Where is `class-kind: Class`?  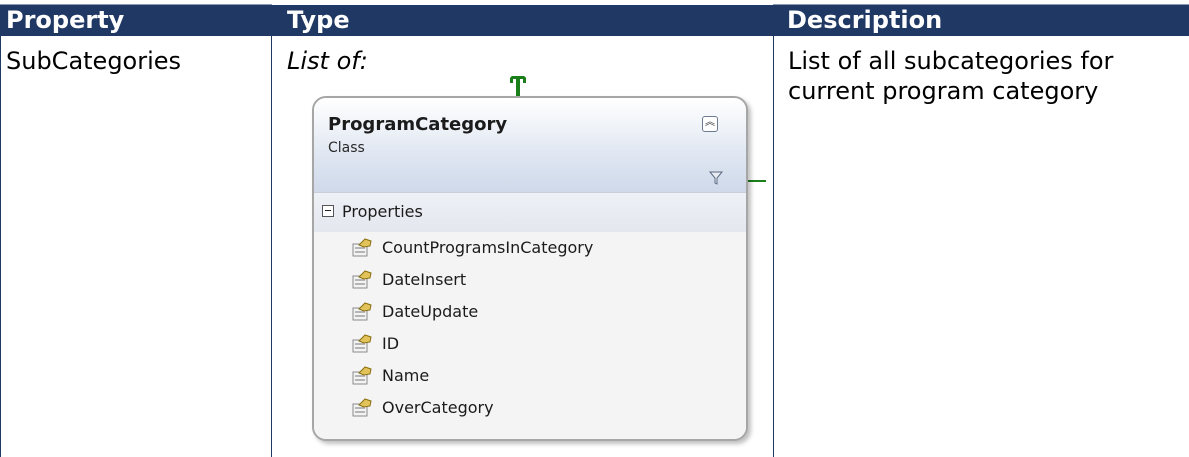
class-kind: Class is located at coordinates (346, 148).